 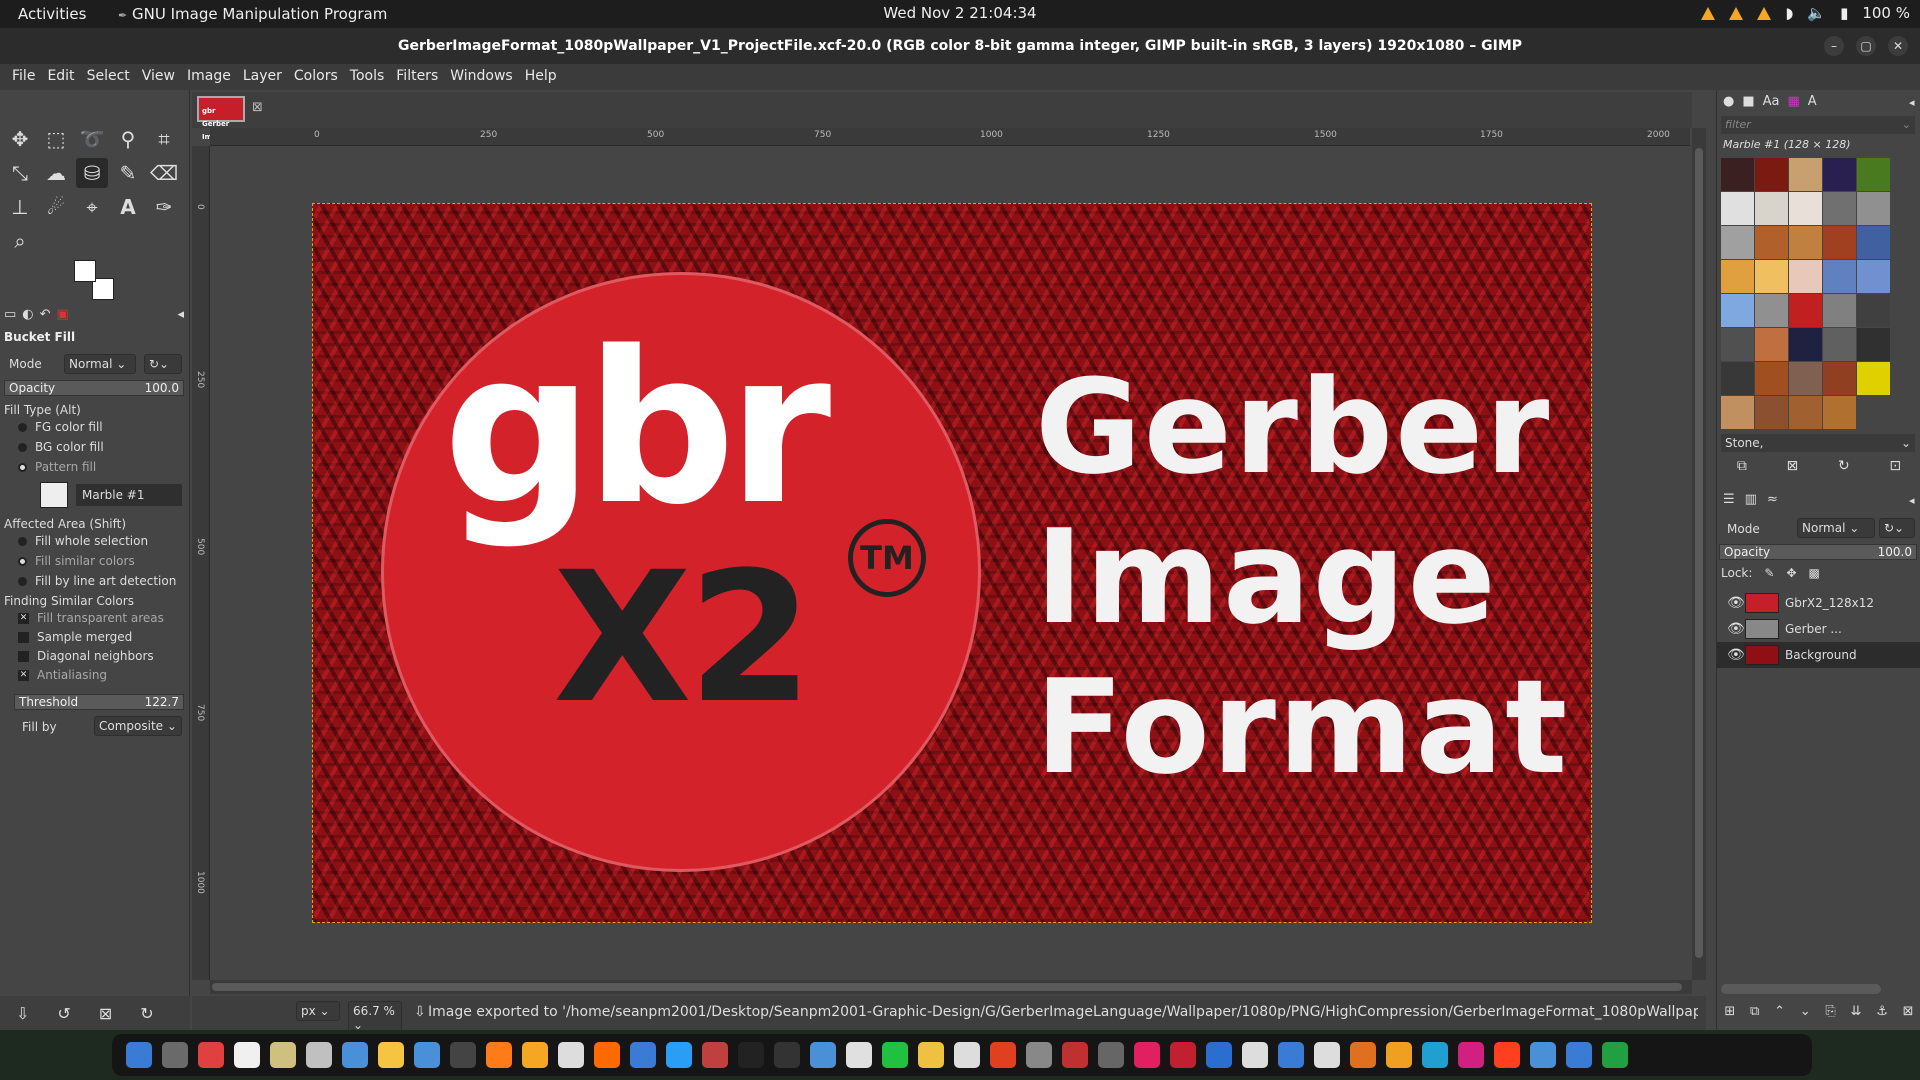 I want to click on sample-merged-check: Sample merged, so click(x=94, y=637).